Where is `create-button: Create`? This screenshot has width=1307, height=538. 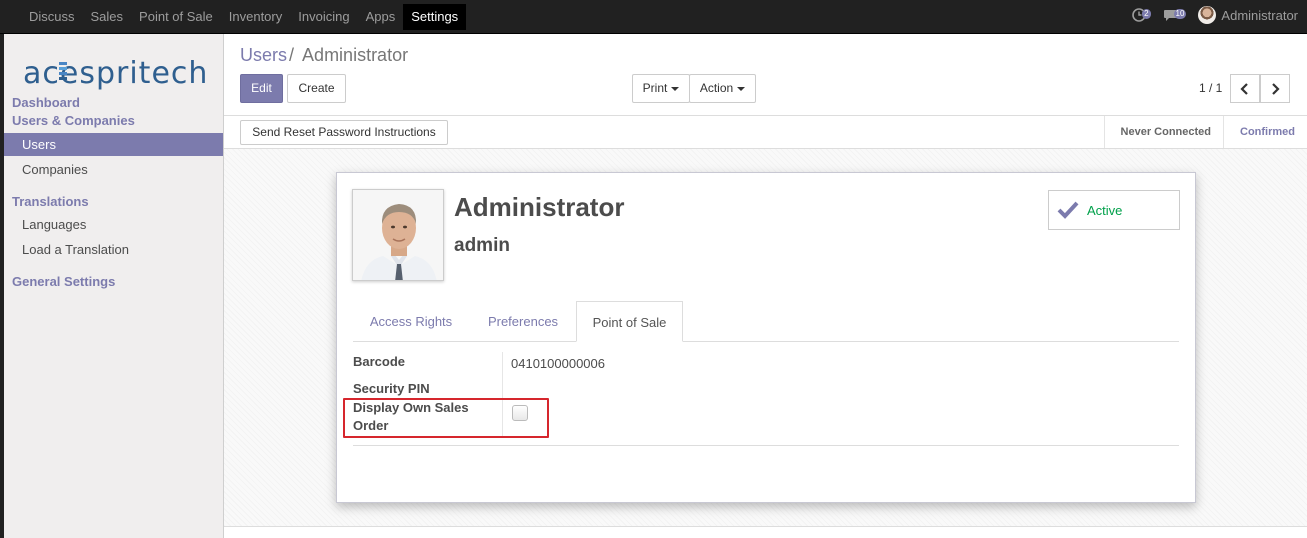
create-button: Create is located at coordinates (316, 88).